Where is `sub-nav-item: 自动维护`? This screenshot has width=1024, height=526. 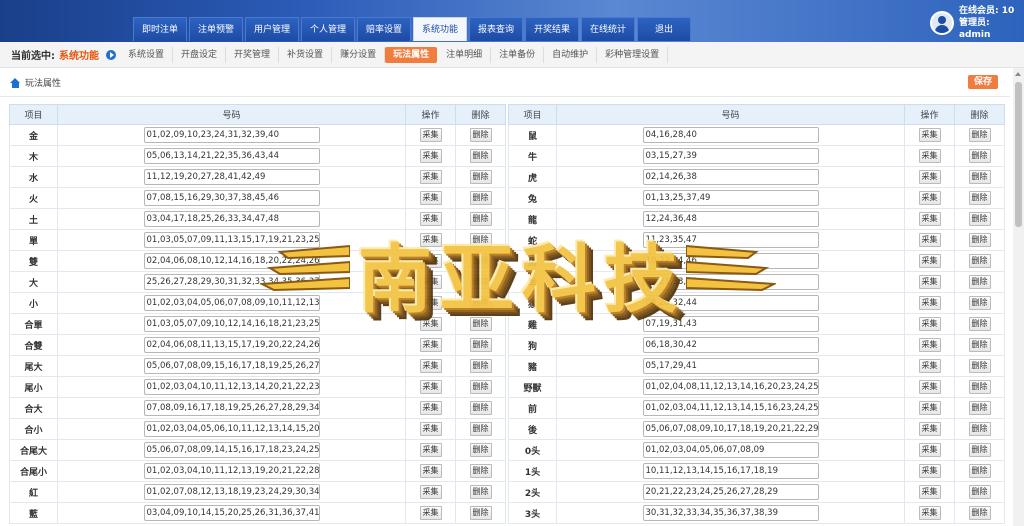
sub-nav-item: 自动维护 is located at coordinates (571, 54).